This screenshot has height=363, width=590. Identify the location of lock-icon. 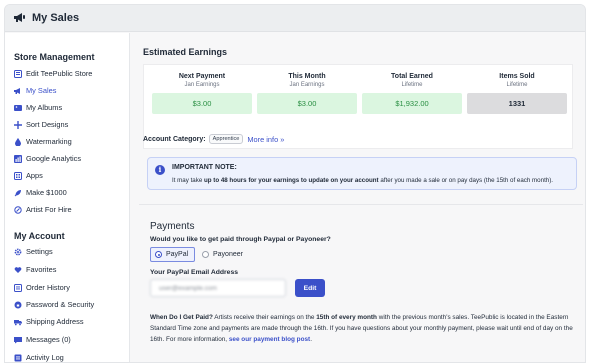
(18, 305).